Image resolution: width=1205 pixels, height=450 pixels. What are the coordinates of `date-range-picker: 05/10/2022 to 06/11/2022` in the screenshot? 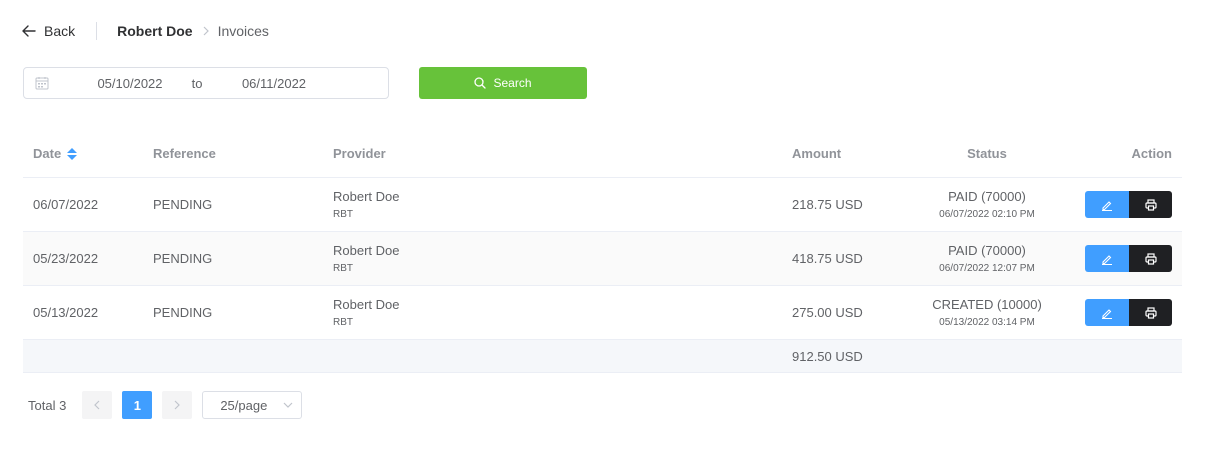 It's located at (206, 83).